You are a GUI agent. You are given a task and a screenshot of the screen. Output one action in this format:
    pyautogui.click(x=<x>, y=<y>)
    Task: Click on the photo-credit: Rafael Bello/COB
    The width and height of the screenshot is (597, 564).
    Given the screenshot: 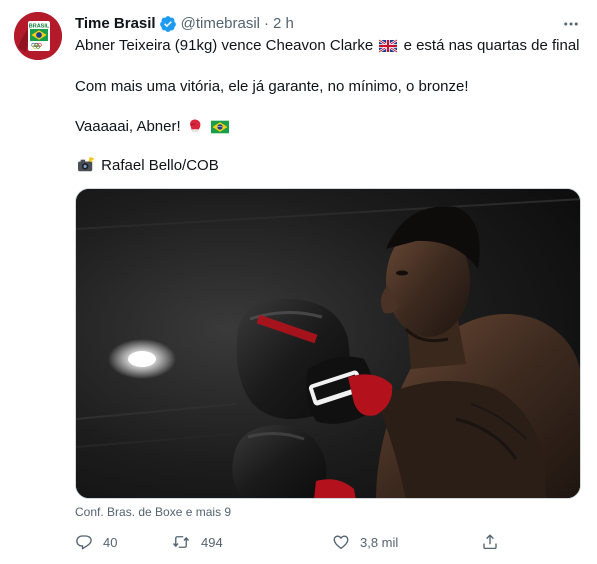 What is the action you would take?
    pyautogui.click(x=160, y=165)
    